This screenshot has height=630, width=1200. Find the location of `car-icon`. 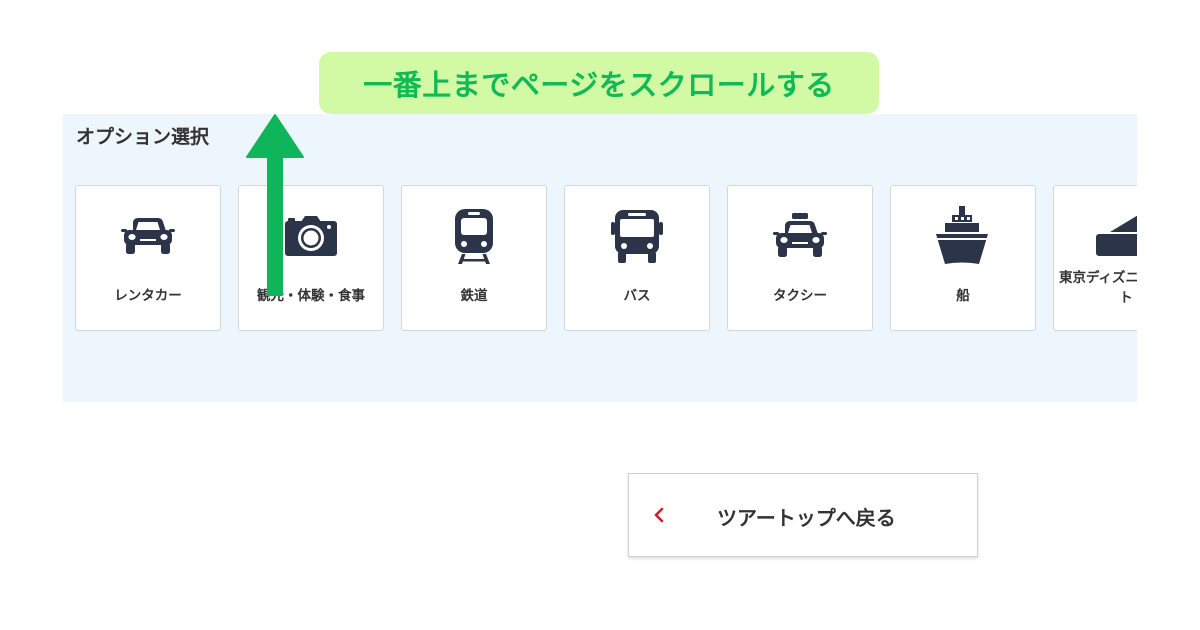

car-icon is located at coordinates (148, 236).